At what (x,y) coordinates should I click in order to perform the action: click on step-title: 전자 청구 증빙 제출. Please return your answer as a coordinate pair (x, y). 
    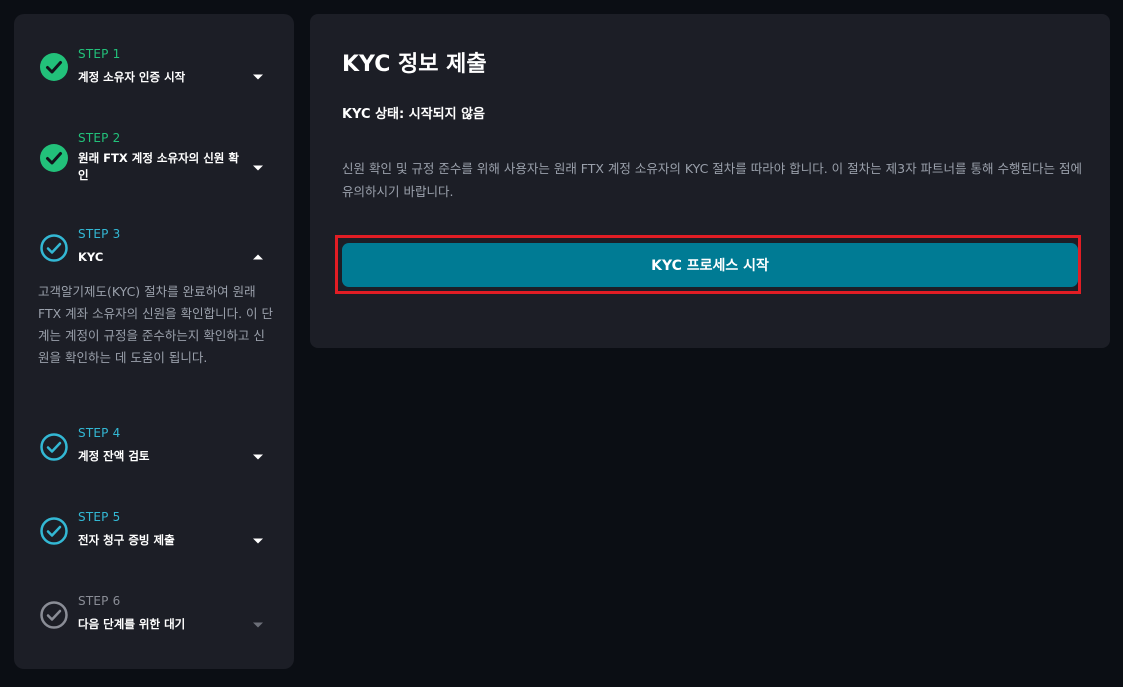
    Looking at the image, I should click on (126, 540).